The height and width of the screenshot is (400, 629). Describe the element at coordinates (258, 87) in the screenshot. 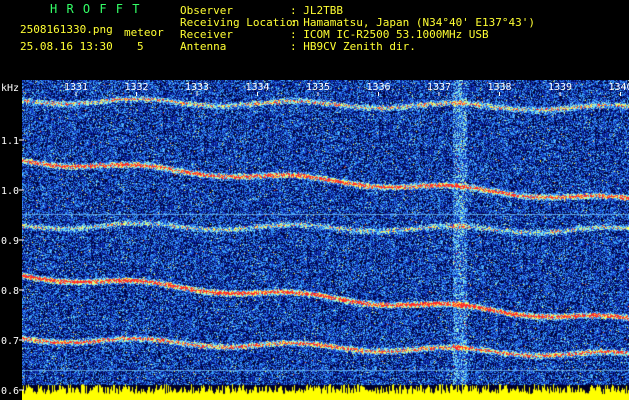

I see `x-tick-label: 1334` at that location.